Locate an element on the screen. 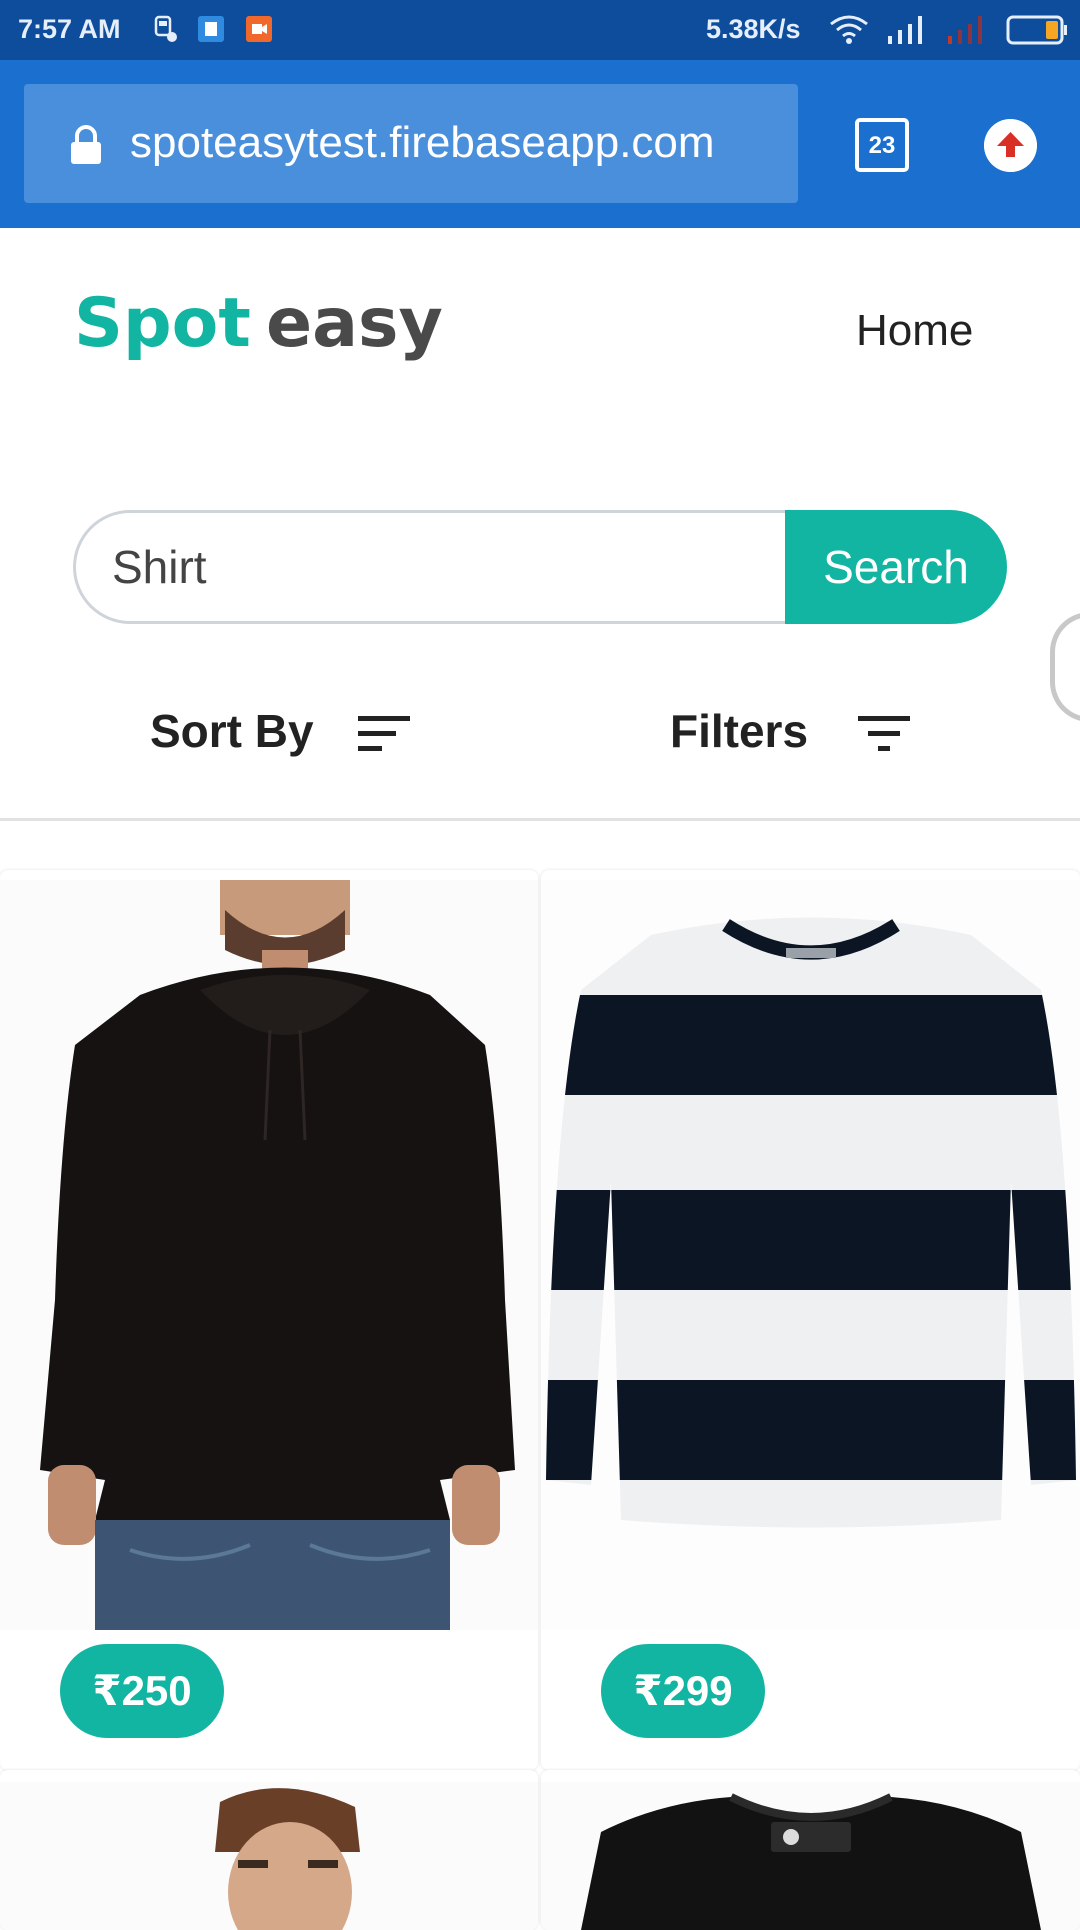 This screenshot has width=1080, height=1930. url-text: spoteasytest.firebaseapp.com is located at coordinates (422, 142).